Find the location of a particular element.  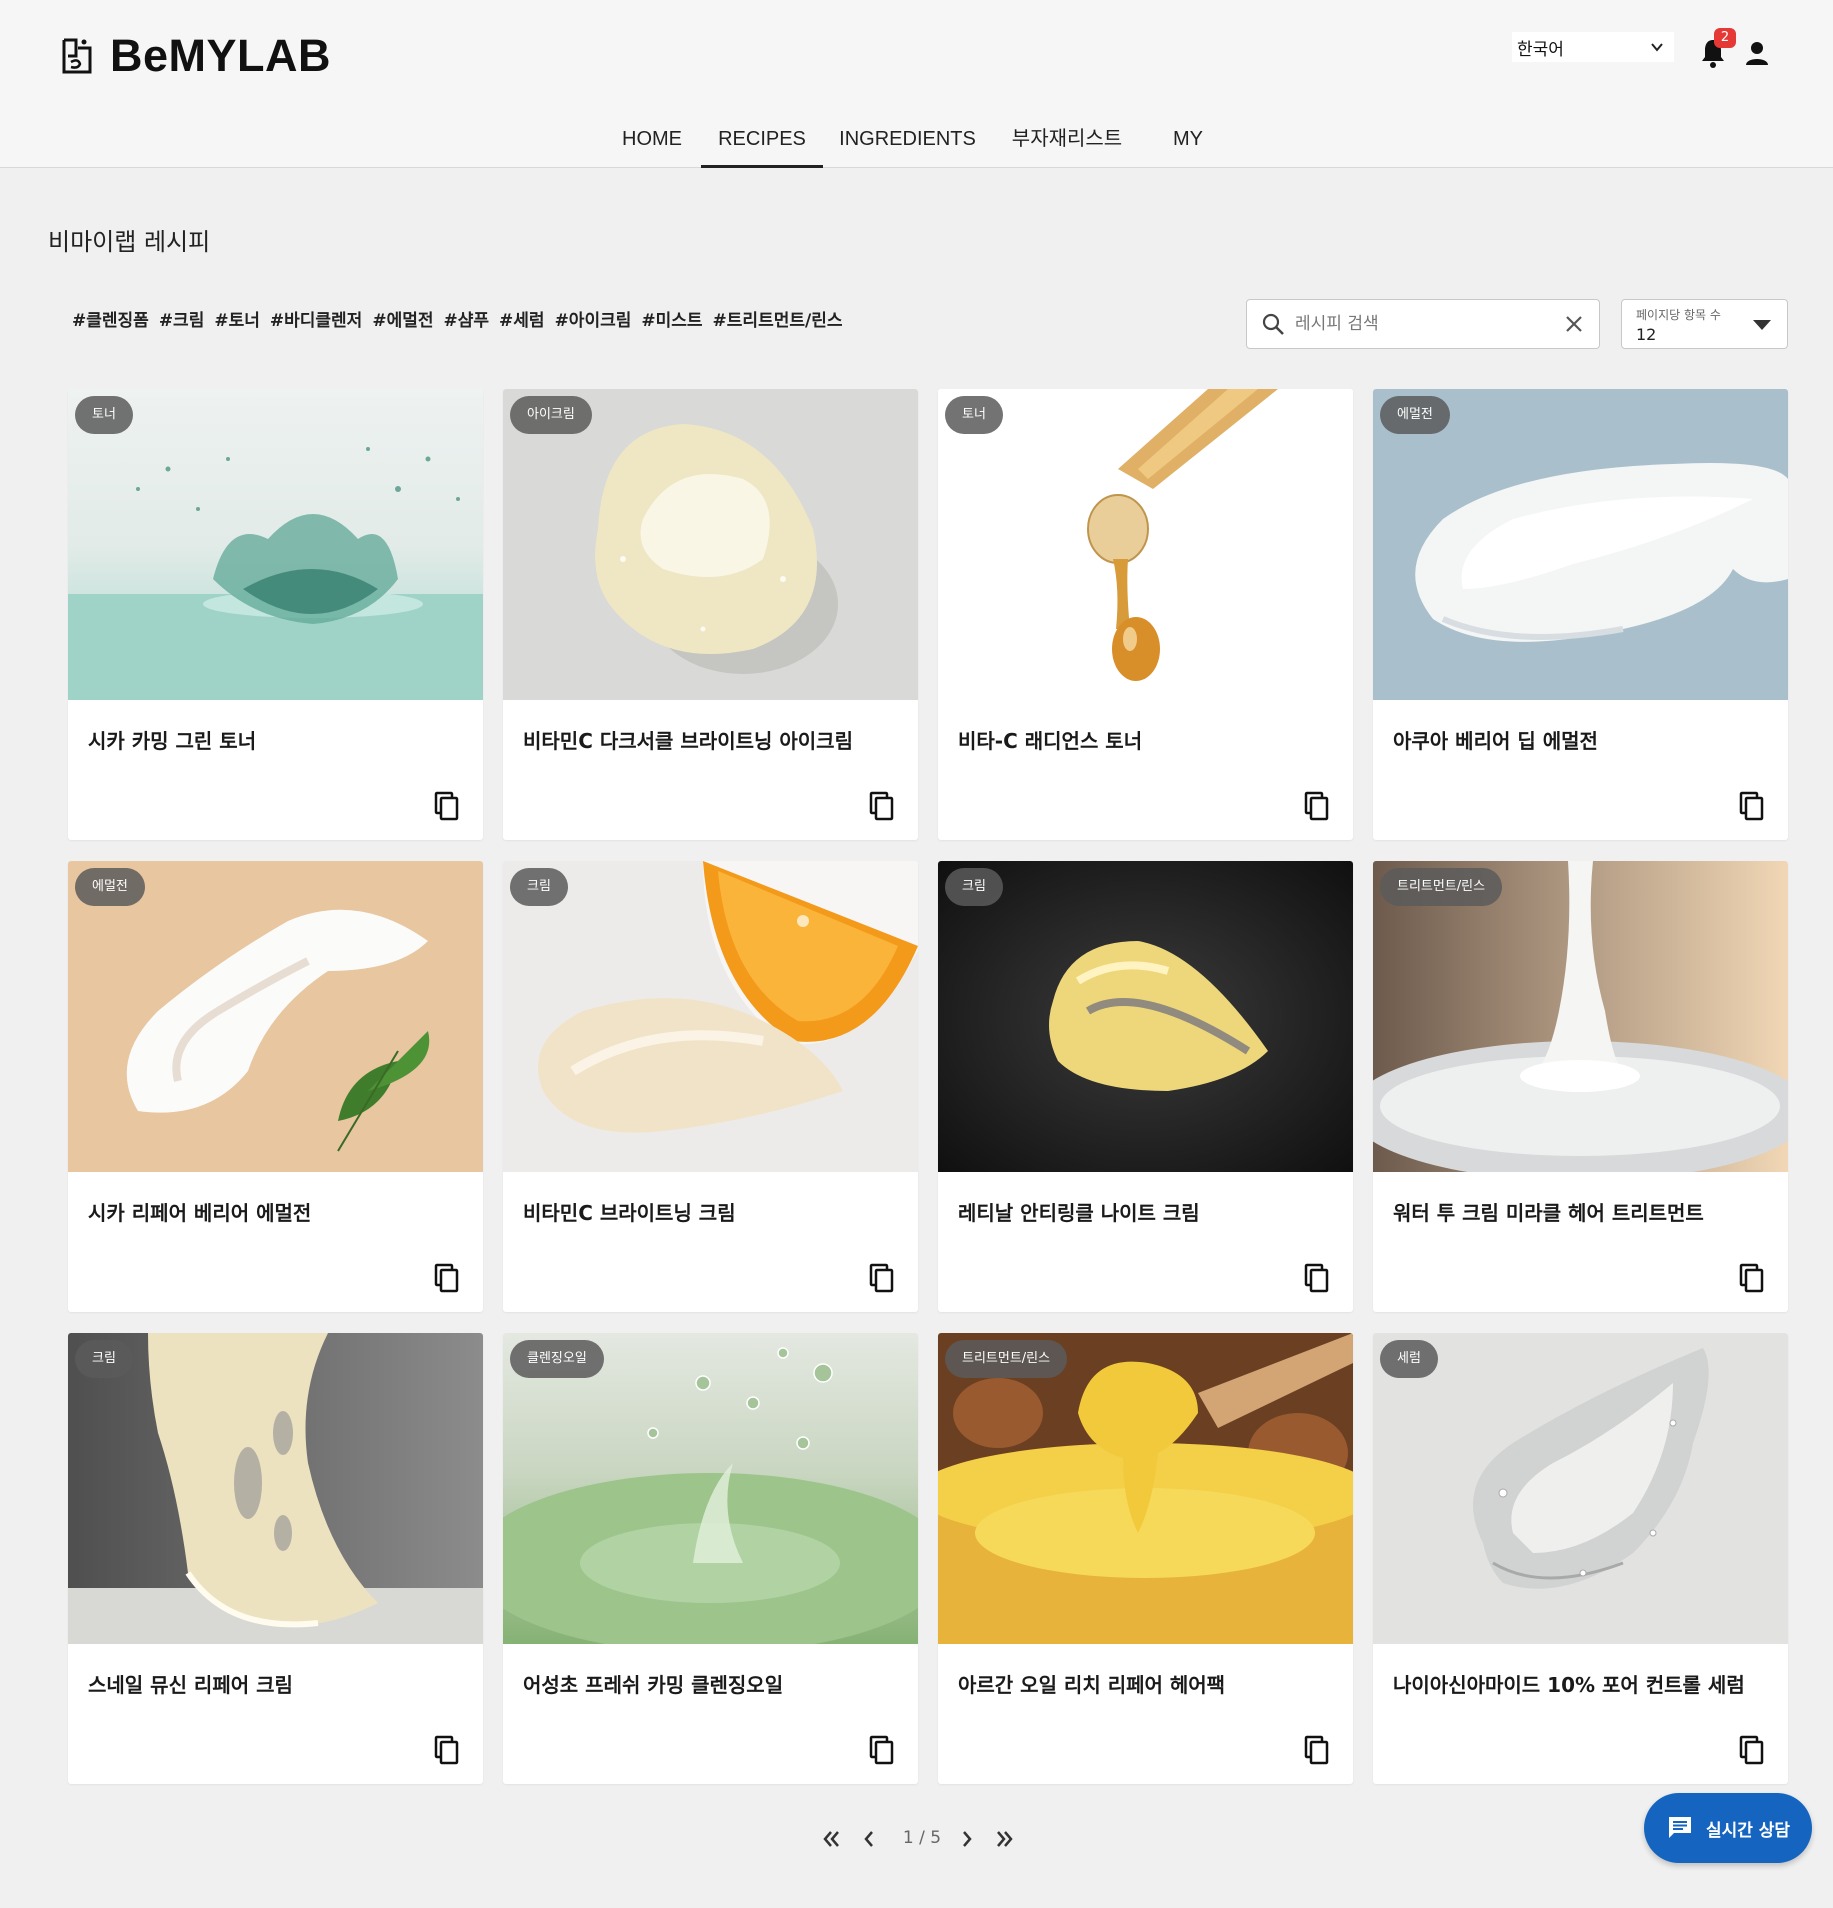

recipe-title: 레티날 안티링클 나이트 크림 is located at coordinates (1079, 1213).